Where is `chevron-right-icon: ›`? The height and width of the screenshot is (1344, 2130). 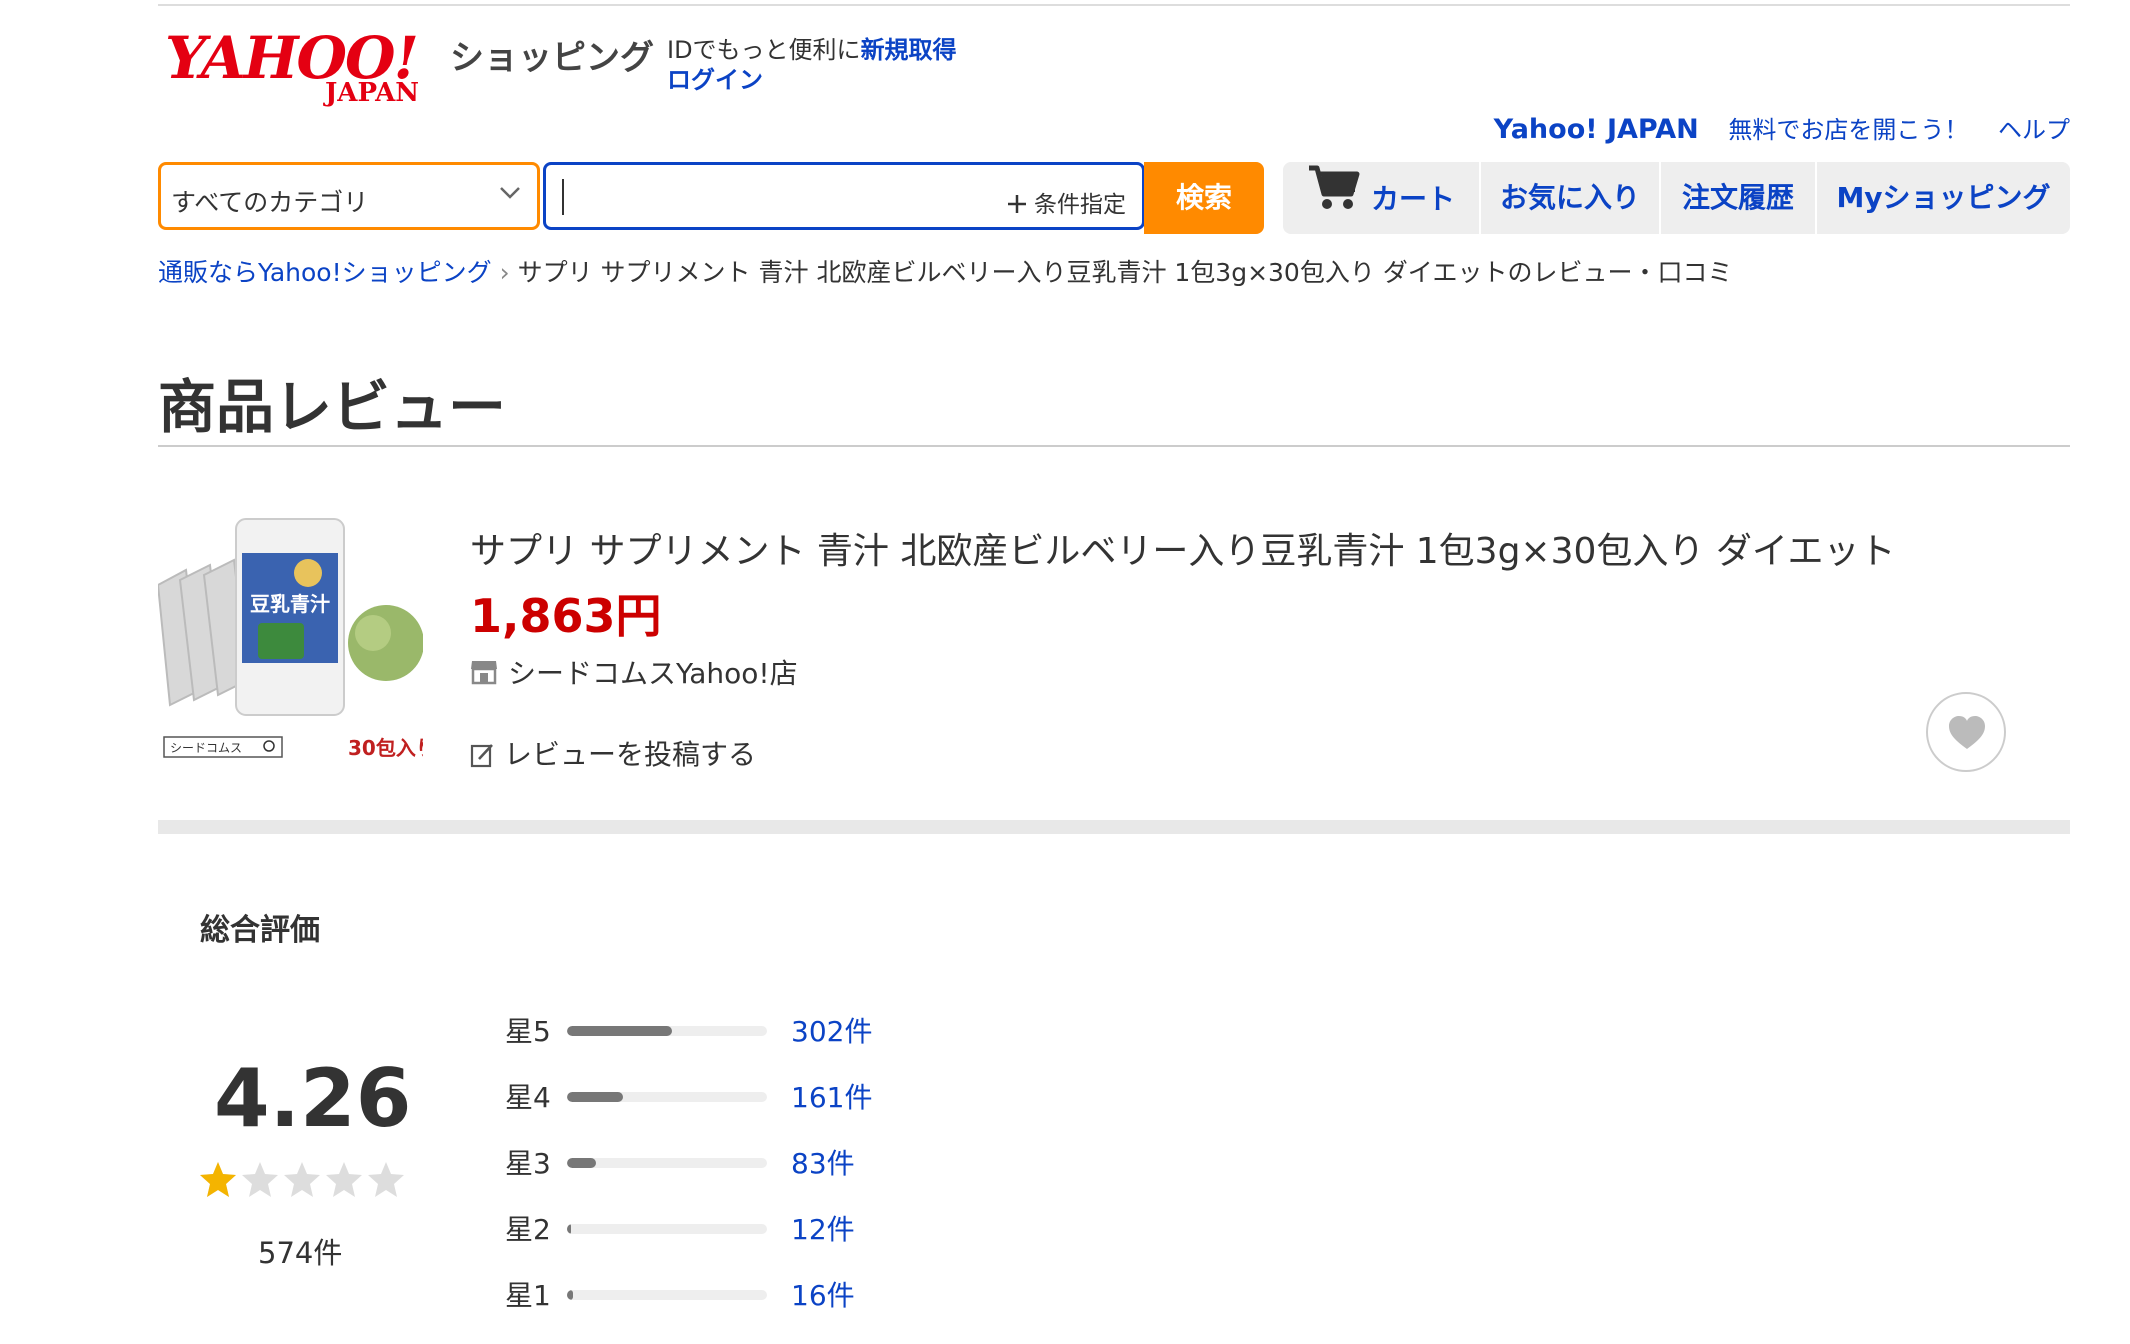
chevron-right-icon: › is located at coordinates (504, 272).